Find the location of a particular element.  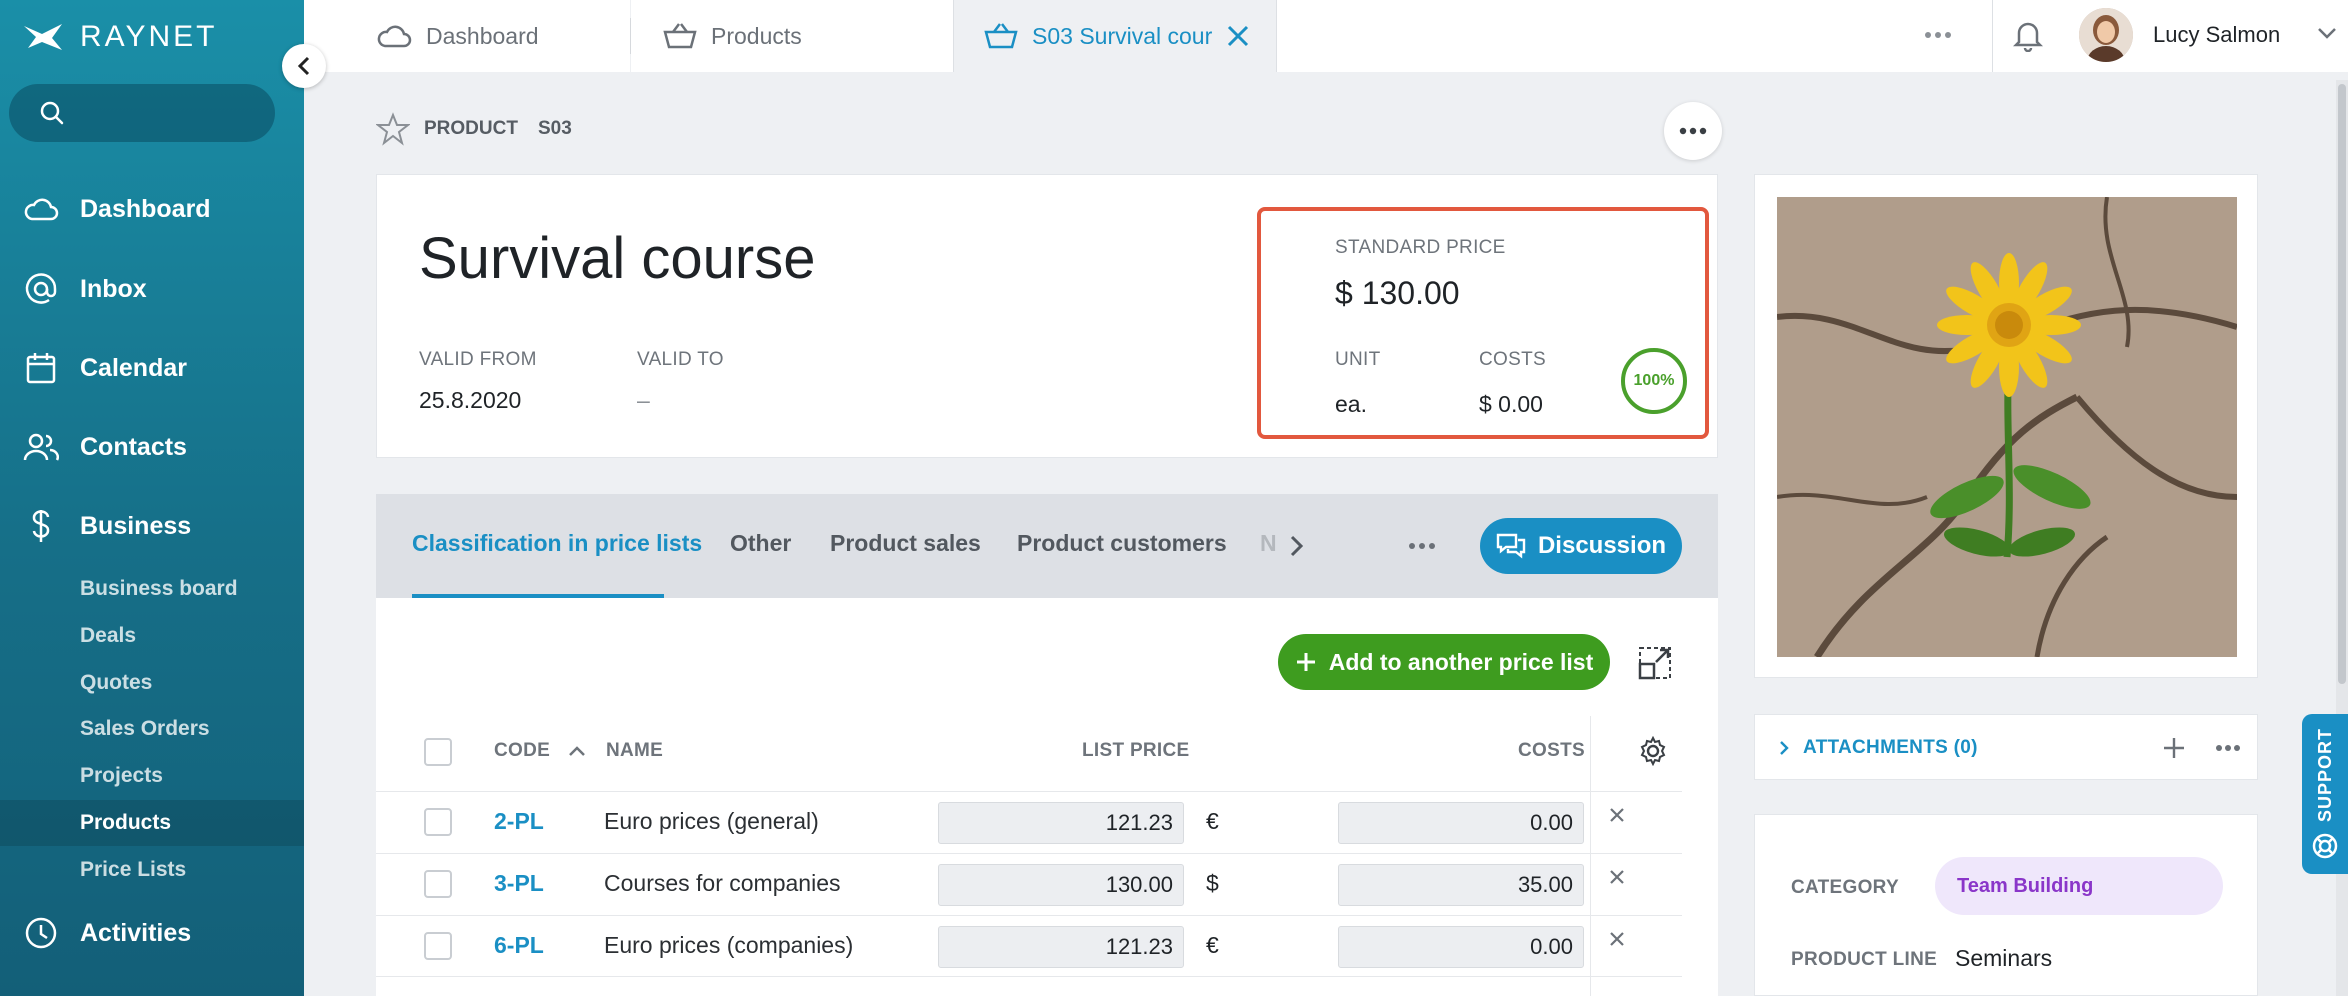

plus-icon is located at coordinates (1306, 662).